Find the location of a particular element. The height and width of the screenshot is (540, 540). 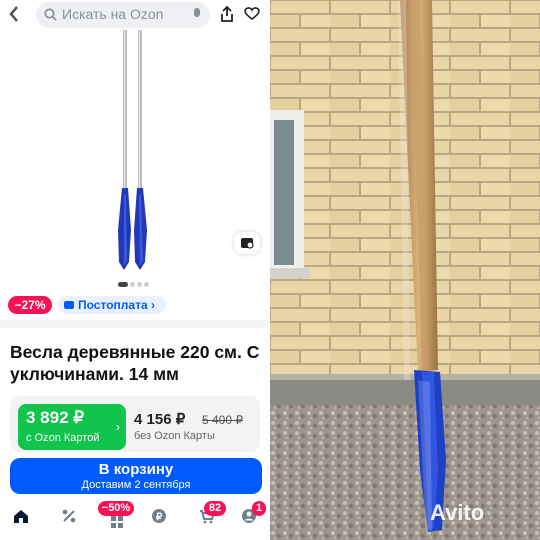

top-bar: Искать на Ozon is located at coordinates (134, 15).